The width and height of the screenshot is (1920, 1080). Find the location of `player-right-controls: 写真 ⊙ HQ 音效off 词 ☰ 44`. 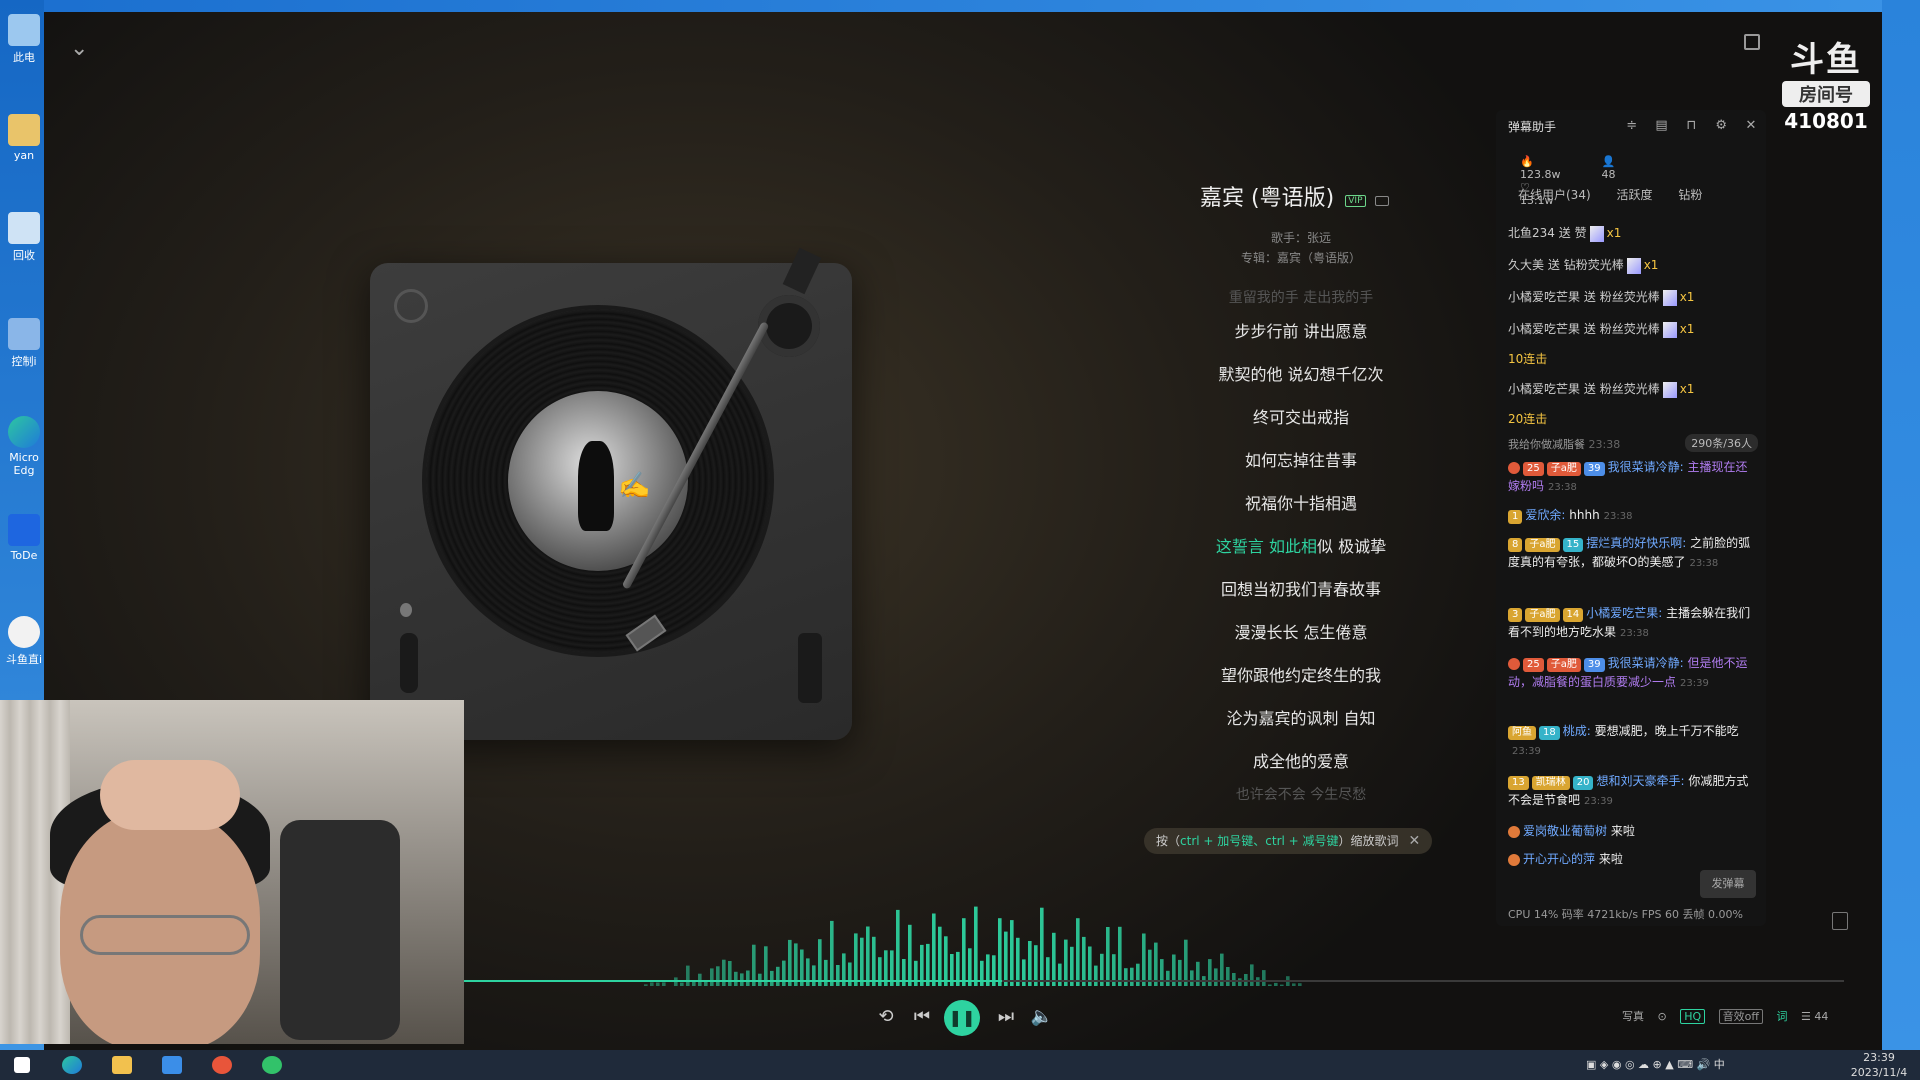

player-right-controls: 写真 ⊙ HQ 音效off 词 ☰ 44 is located at coordinates (1735, 1016).